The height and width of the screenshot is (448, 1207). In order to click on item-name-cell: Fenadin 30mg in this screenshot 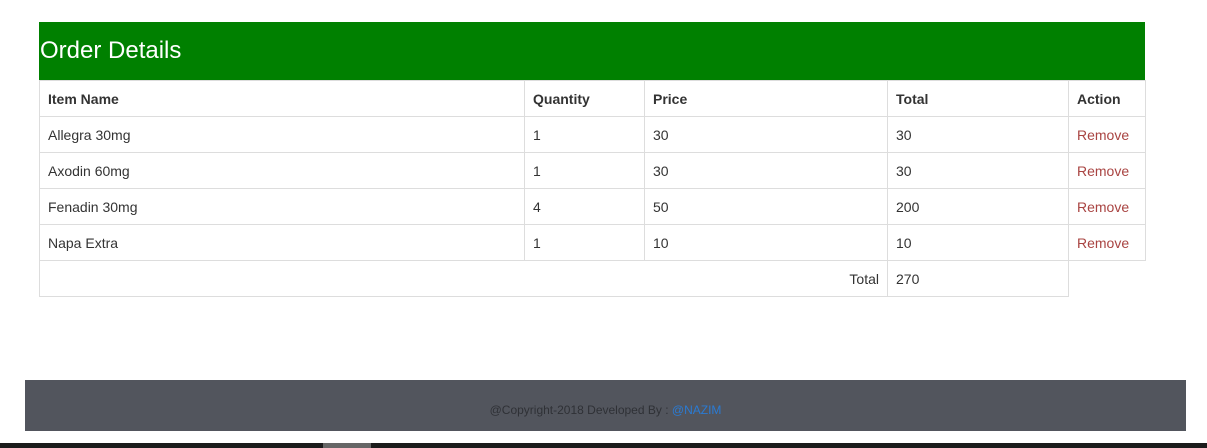, I will do `click(282, 206)`.